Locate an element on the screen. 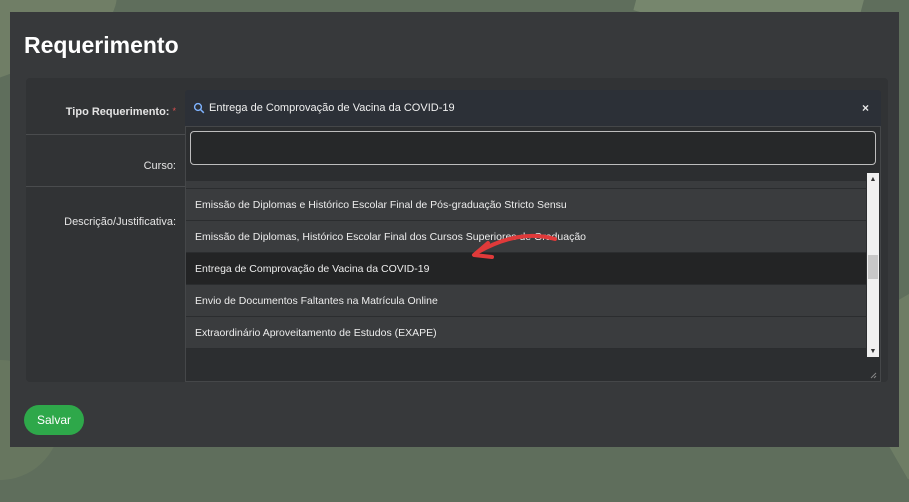 The width and height of the screenshot is (909, 502). scroll-down-arrow-icon: ▼ is located at coordinates (873, 351).